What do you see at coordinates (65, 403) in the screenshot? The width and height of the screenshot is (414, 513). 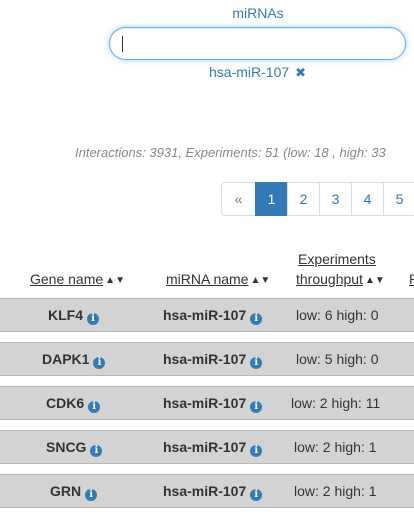 I see `gene-name: CDK6` at bounding box center [65, 403].